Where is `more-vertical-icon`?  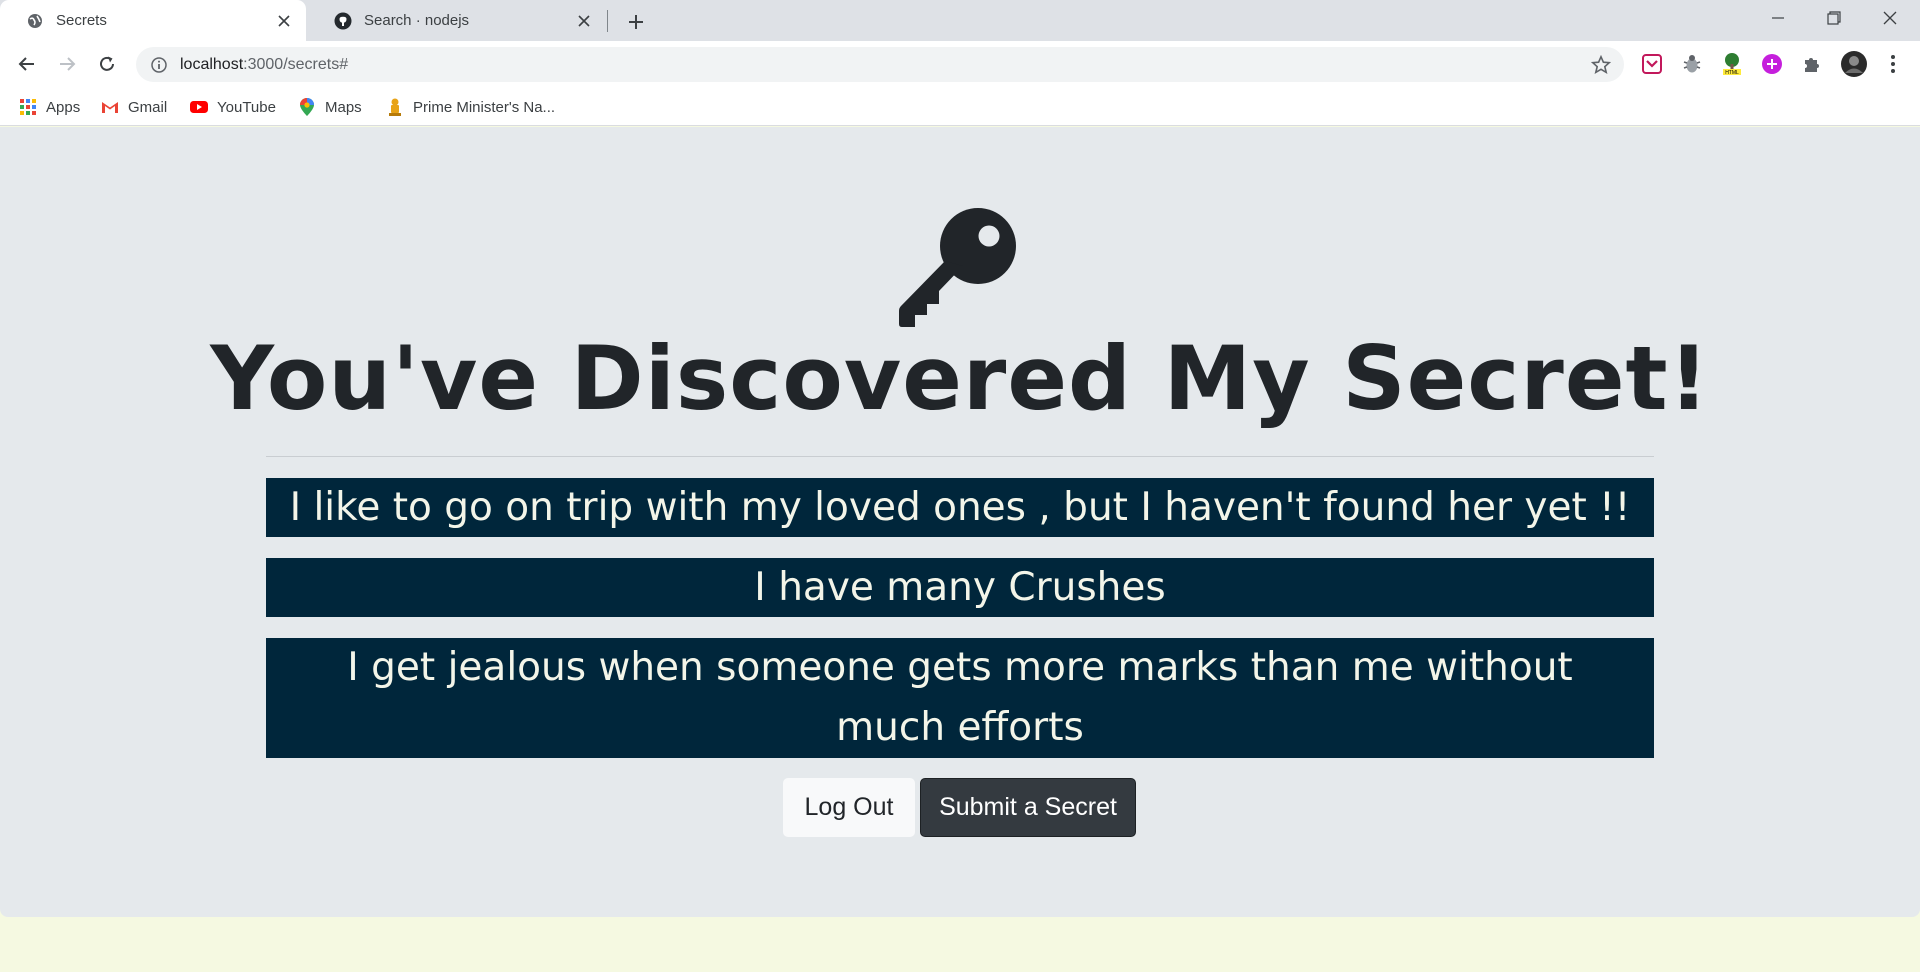 more-vertical-icon is located at coordinates (1893, 64).